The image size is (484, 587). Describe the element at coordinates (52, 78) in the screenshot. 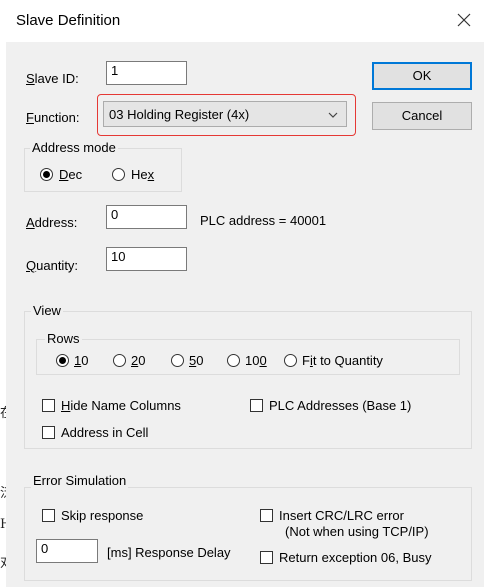

I see `slave-id-label: Slave ID:` at that location.